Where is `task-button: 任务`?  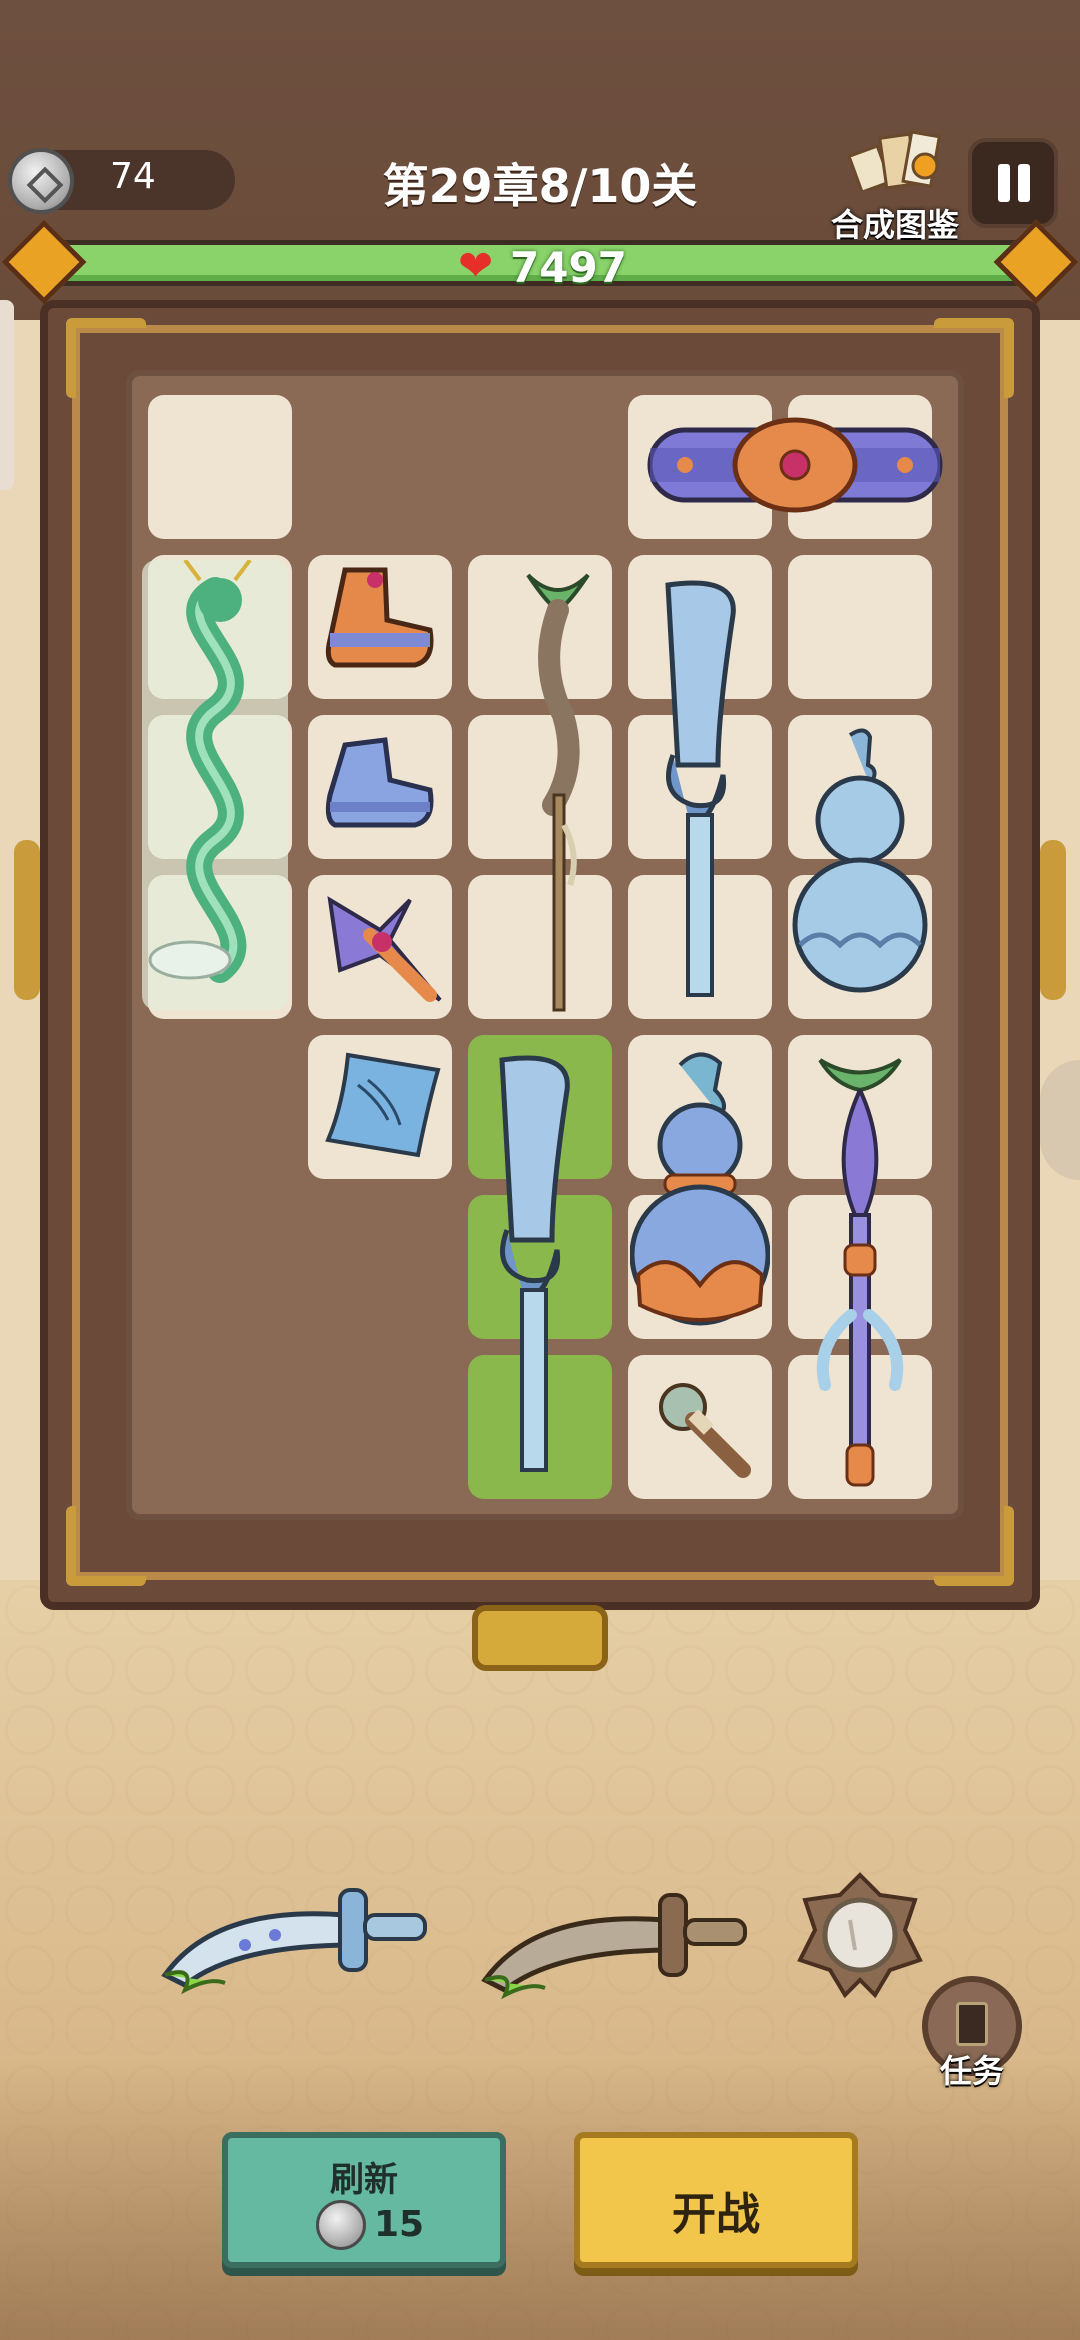
task-button: 任务 is located at coordinates (972, 2033).